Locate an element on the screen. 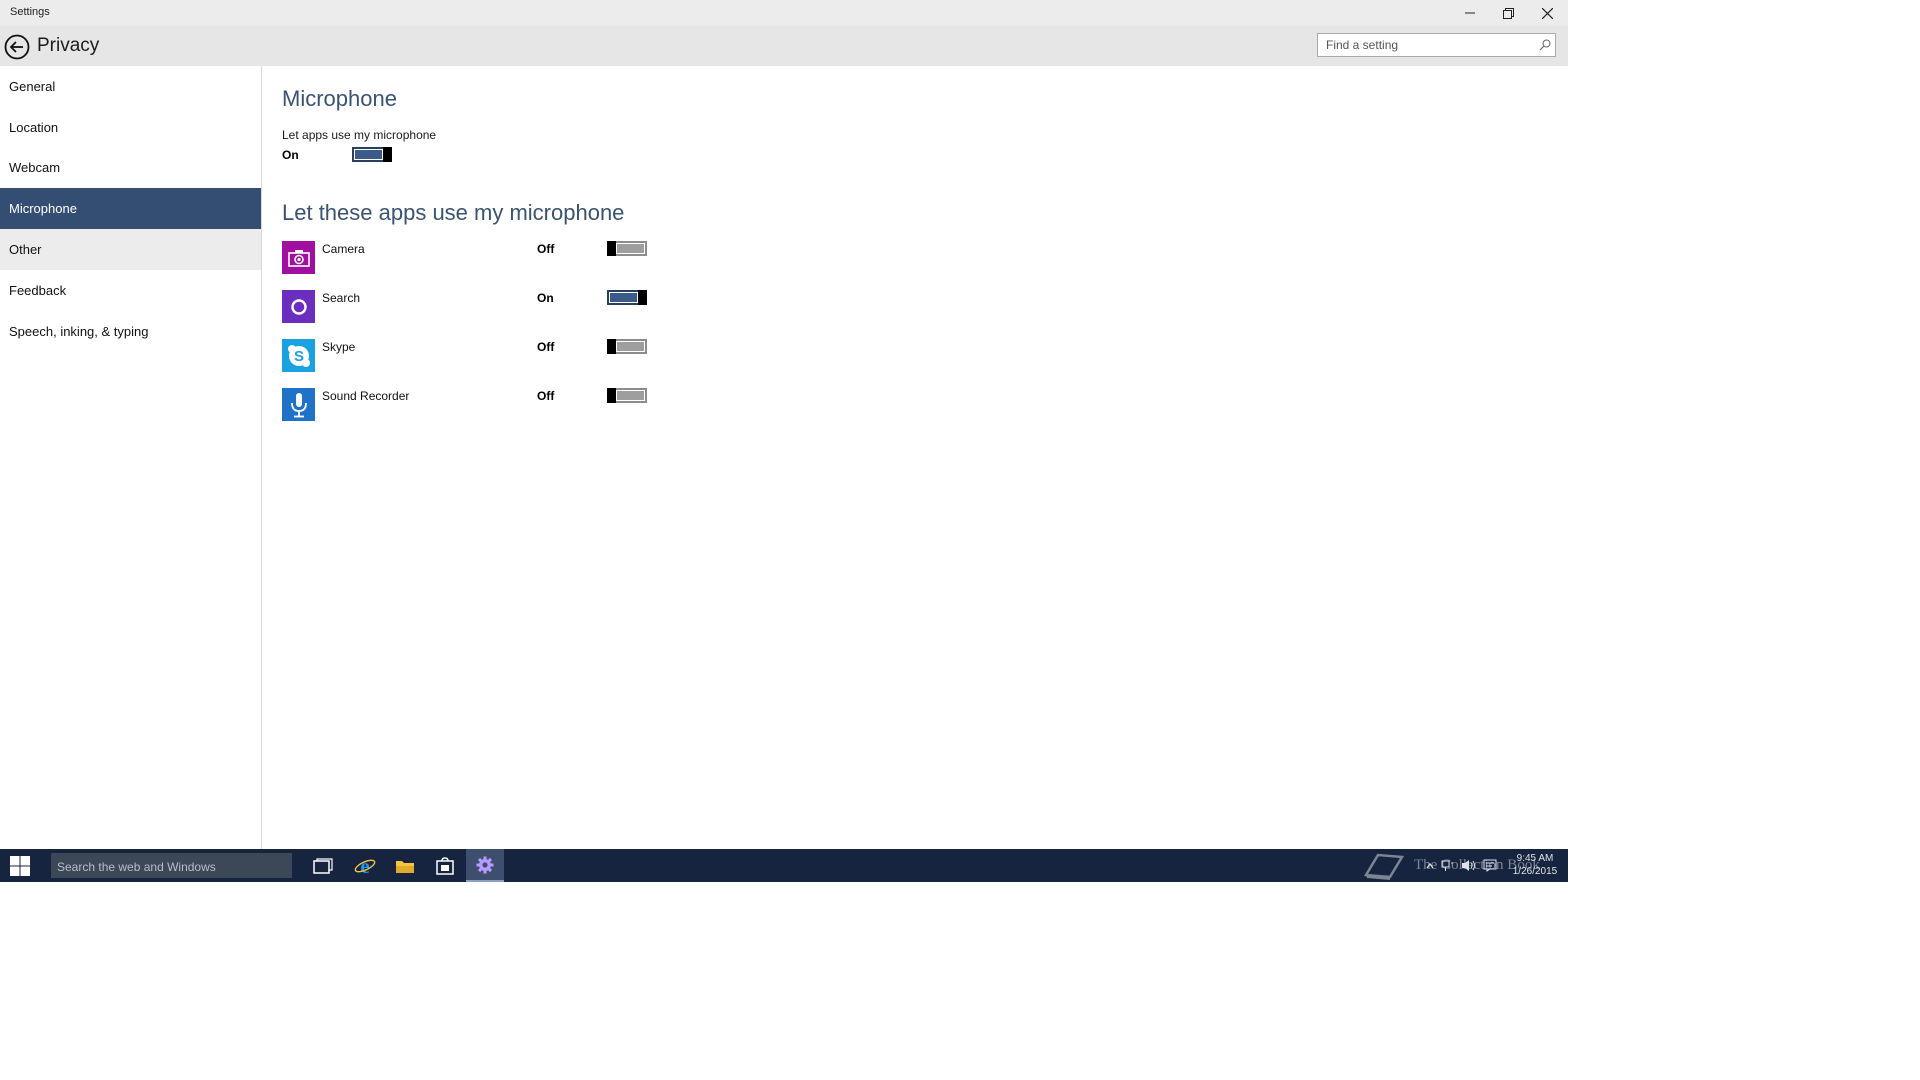 The height and width of the screenshot is (1080, 1920). restore-button is located at coordinates (1508, 13).